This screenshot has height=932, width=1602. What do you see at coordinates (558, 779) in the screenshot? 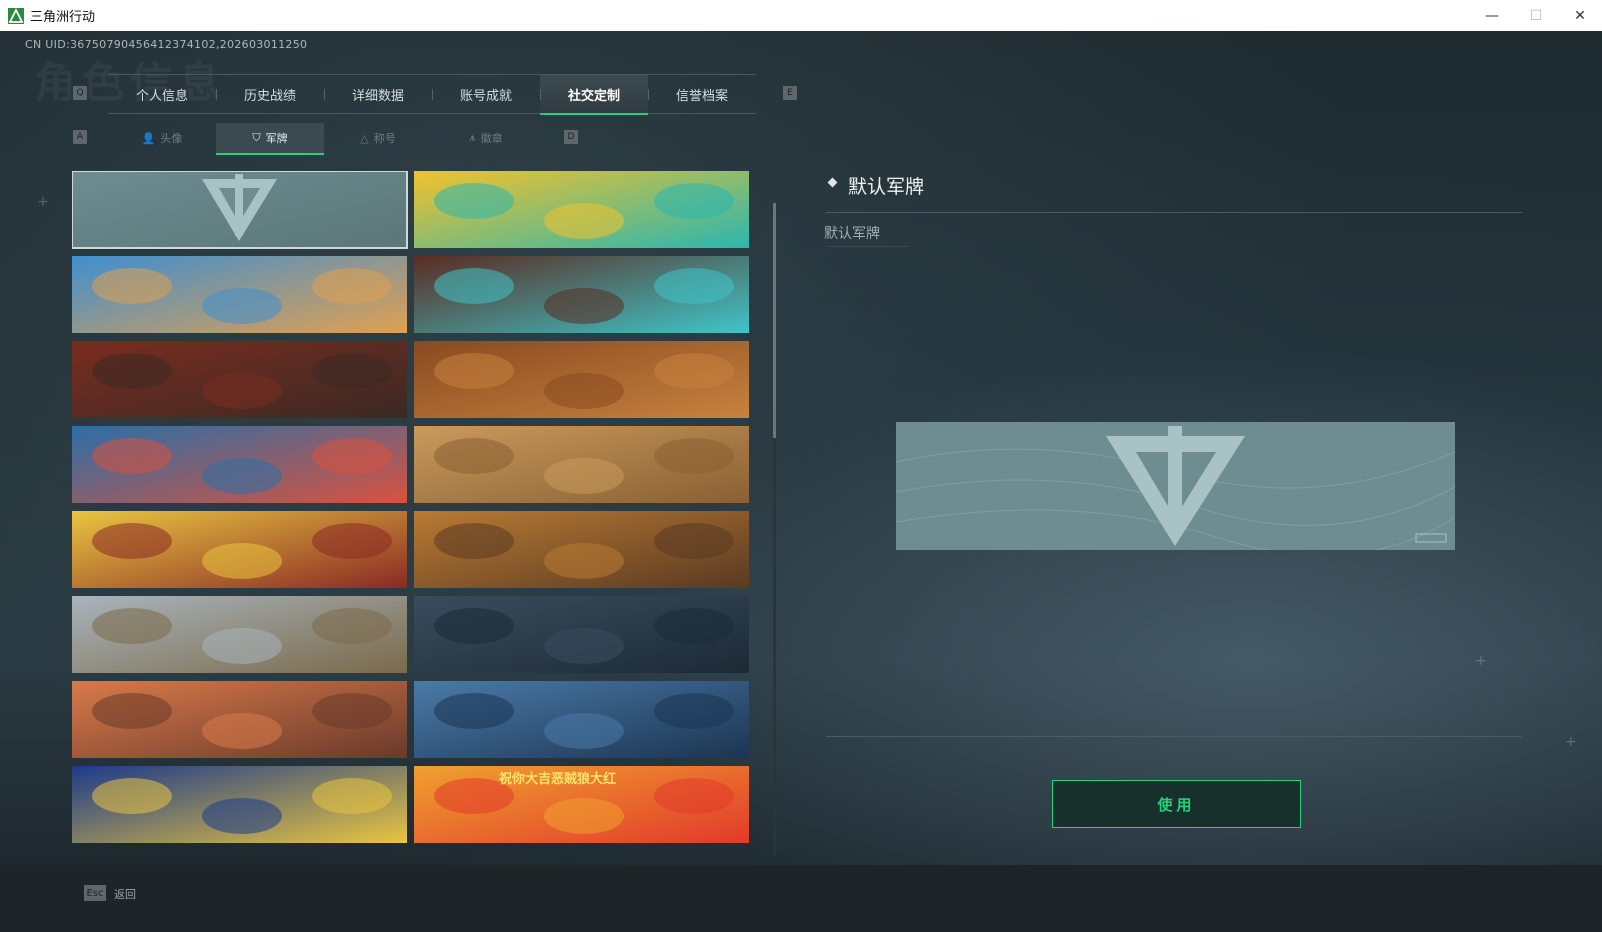
I see `chibi-banner-text: 祝你大吉恶贼狼大红` at bounding box center [558, 779].